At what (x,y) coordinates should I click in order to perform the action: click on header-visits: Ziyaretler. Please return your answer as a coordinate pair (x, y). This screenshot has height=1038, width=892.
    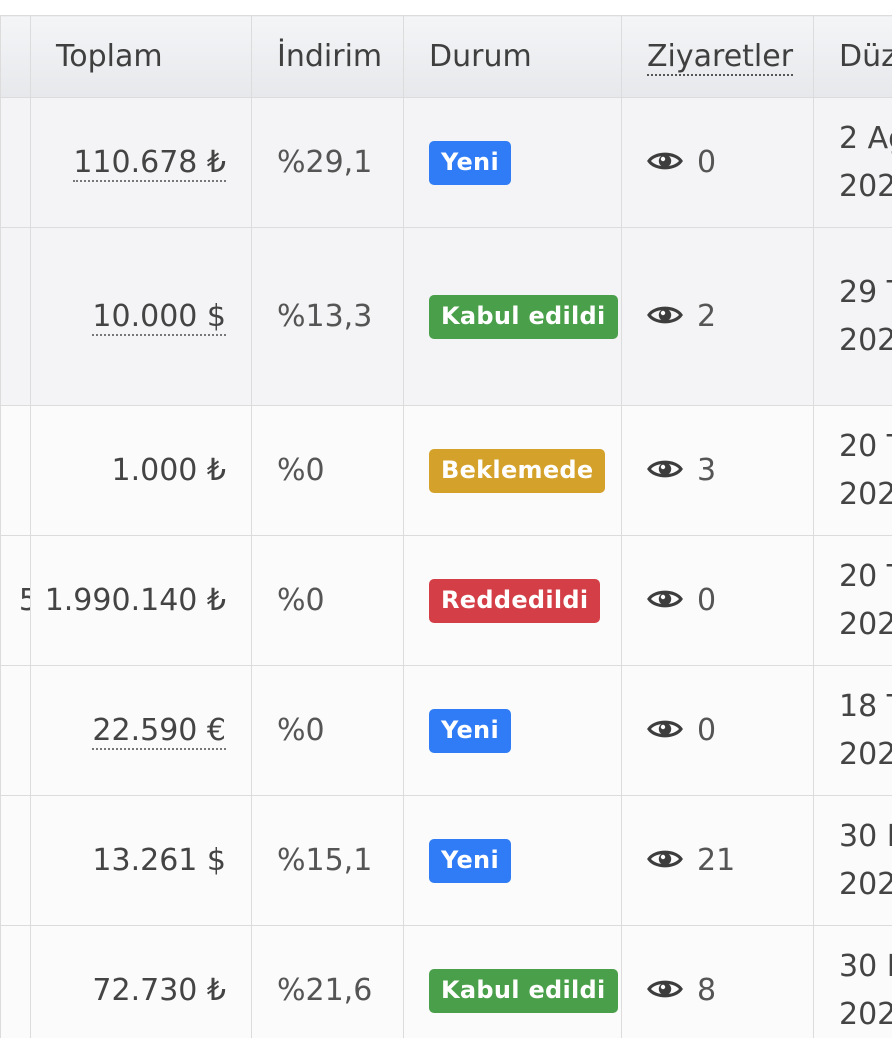
    Looking at the image, I should click on (717, 56).